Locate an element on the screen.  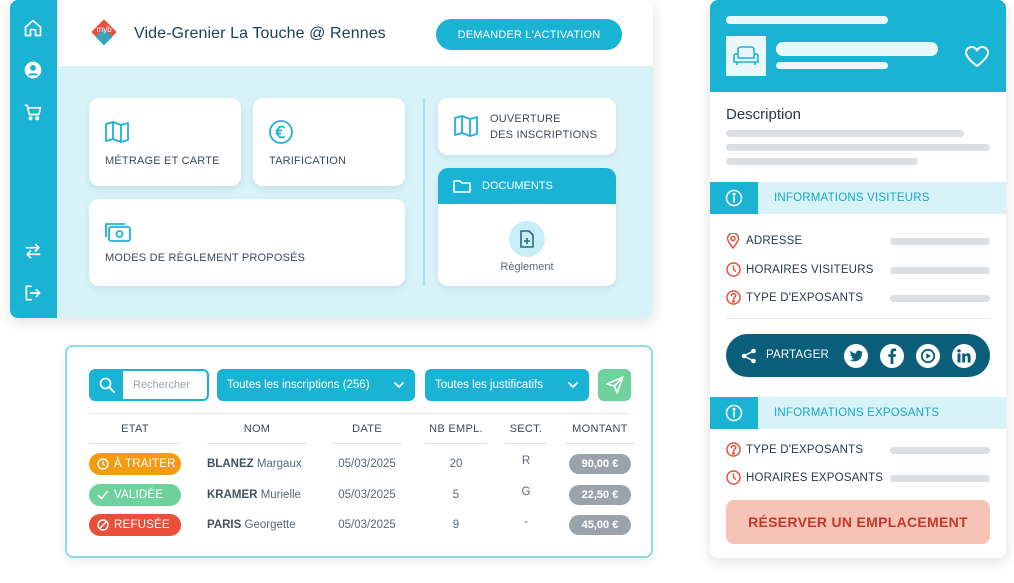
status-badge: VALIDÉE is located at coordinates (135, 495).